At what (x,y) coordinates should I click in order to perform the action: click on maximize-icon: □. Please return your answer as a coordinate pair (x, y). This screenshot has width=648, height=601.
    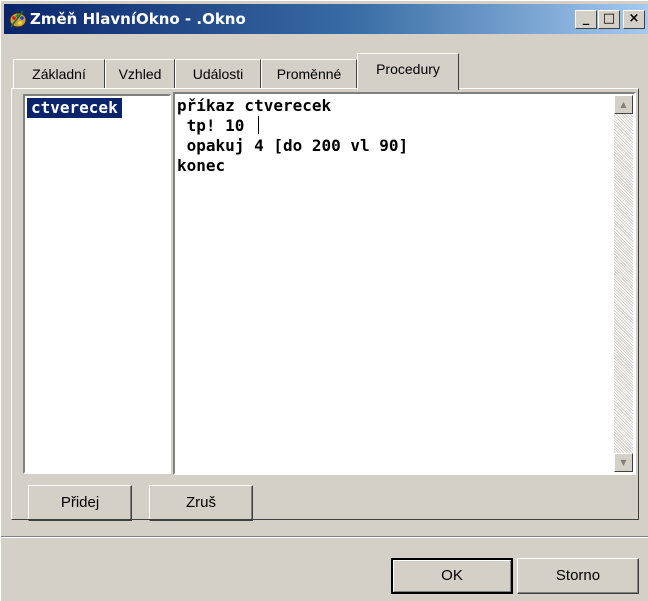
    Looking at the image, I should click on (609, 18).